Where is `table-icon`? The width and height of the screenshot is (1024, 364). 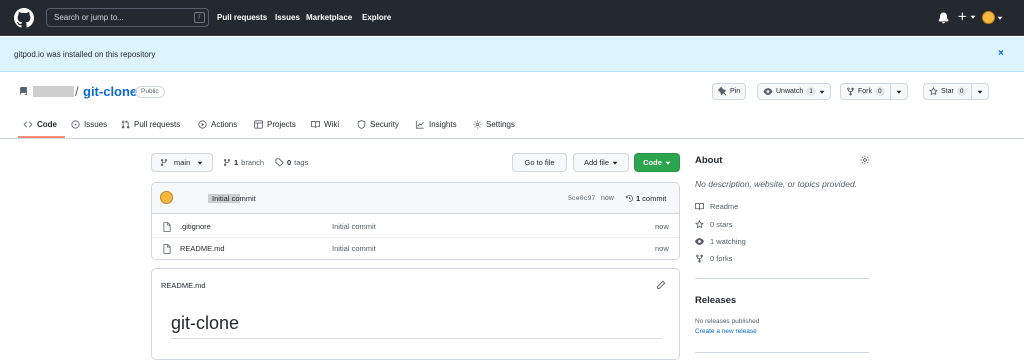 table-icon is located at coordinates (258, 124).